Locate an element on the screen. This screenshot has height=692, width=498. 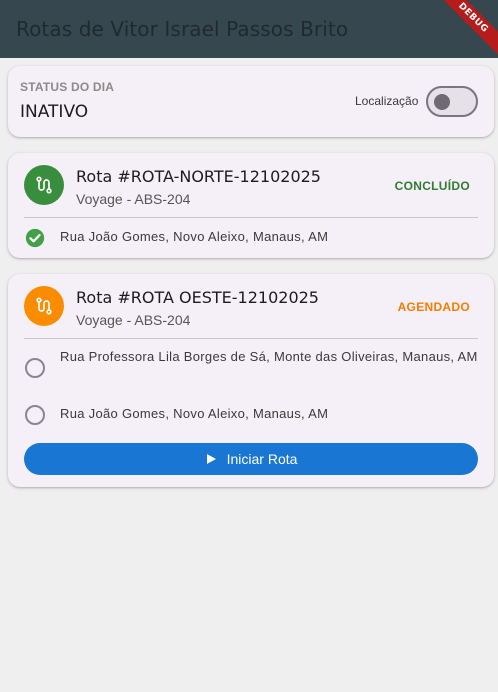
check-circle-icon is located at coordinates (35, 238).